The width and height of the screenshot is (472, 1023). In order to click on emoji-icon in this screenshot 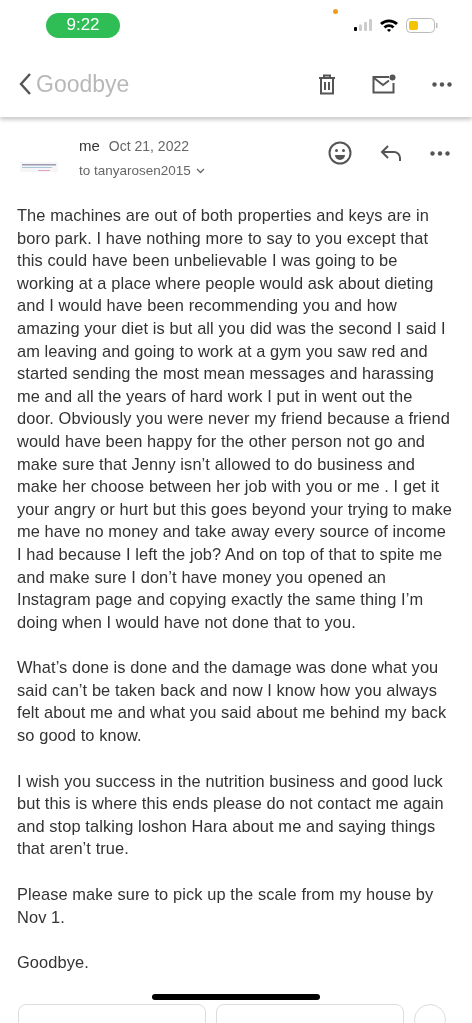, I will do `click(340, 153)`.